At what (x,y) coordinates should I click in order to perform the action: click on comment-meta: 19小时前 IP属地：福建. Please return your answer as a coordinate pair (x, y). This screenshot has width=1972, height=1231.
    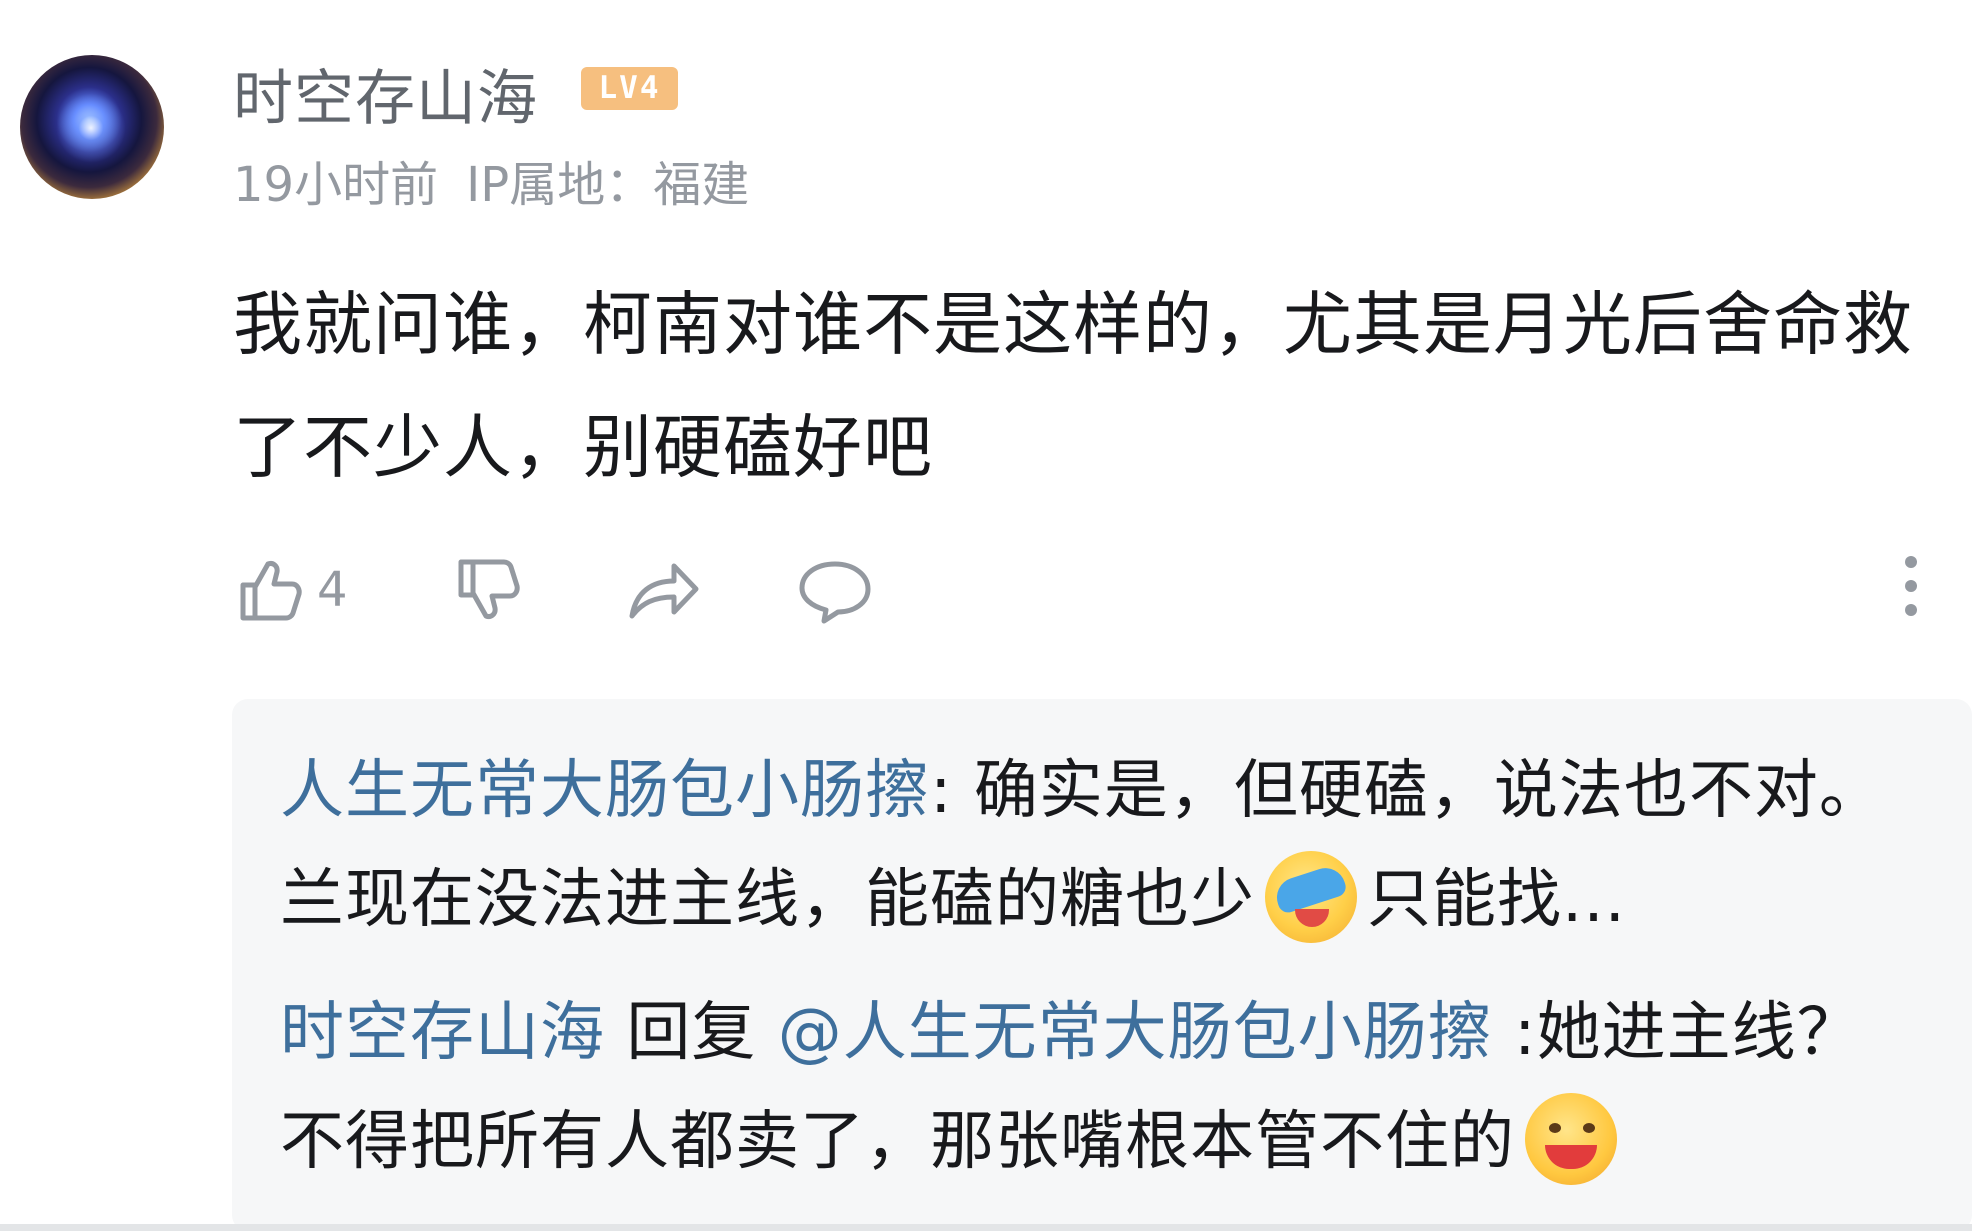
    Looking at the image, I should click on (491, 180).